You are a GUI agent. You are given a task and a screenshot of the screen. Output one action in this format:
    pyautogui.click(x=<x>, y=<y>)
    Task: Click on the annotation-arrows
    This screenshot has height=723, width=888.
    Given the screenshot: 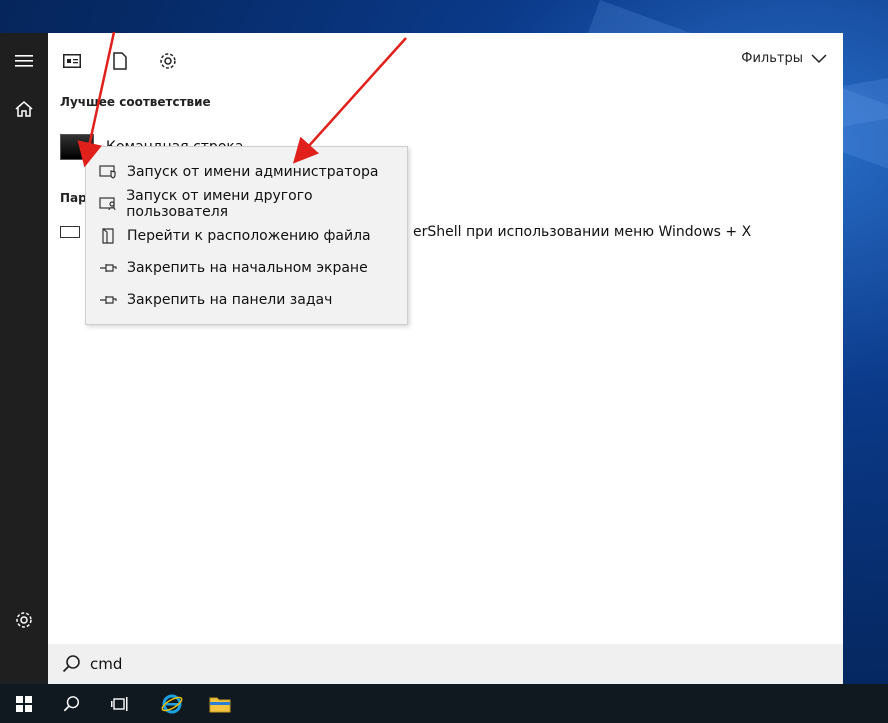 What is the action you would take?
    pyautogui.click(x=242, y=99)
    